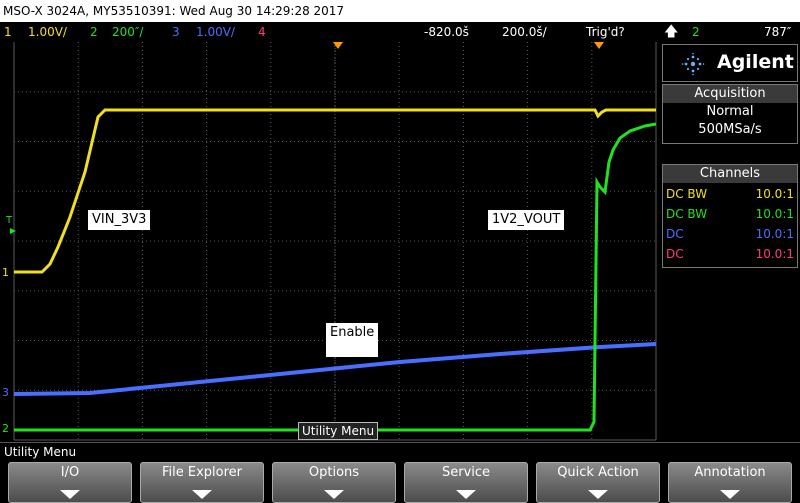 The width and height of the screenshot is (800, 503). What do you see at coordinates (693, 64) in the screenshot?
I see `agilent-spark-icon` at bounding box center [693, 64].